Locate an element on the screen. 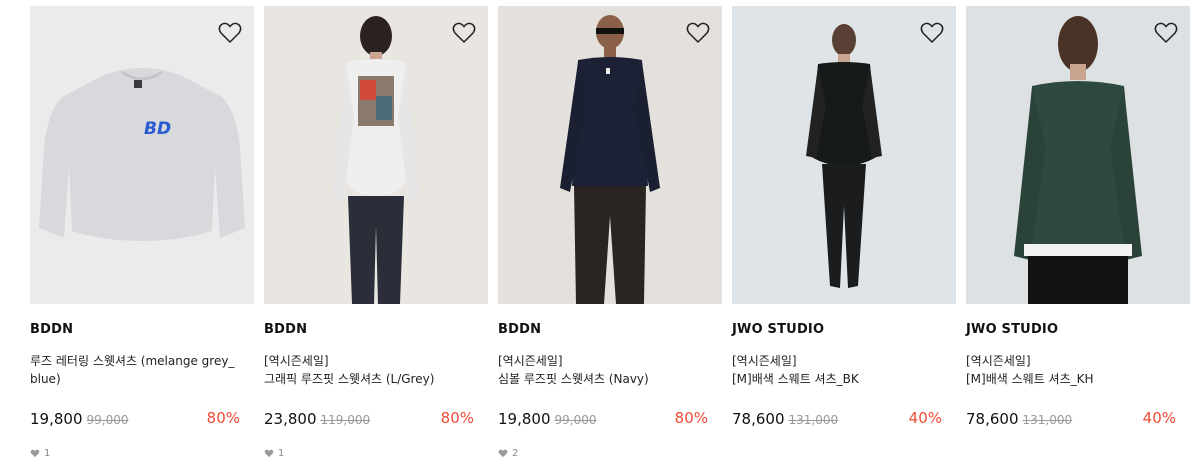 The height and width of the screenshot is (476, 1196). product-name: [역시즌세일] 그래픽 루즈핏 스웻셔츠 (L/Grey) is located at coordinates (376, 370).